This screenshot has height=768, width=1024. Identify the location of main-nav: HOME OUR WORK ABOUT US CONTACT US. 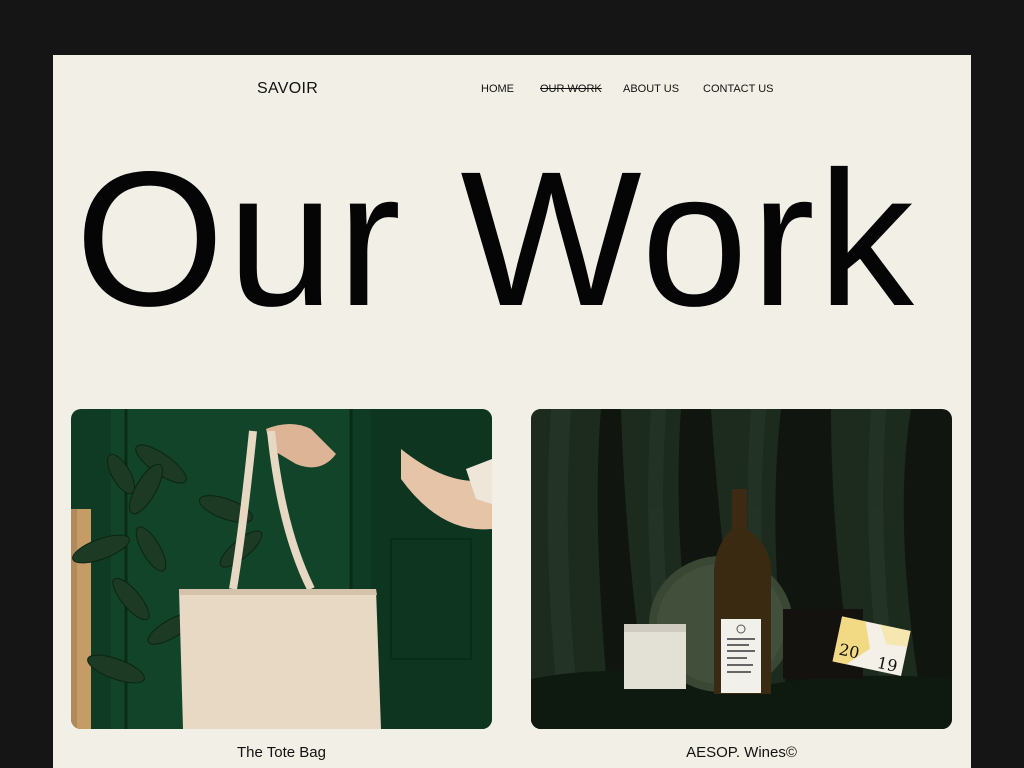
(512, 91).